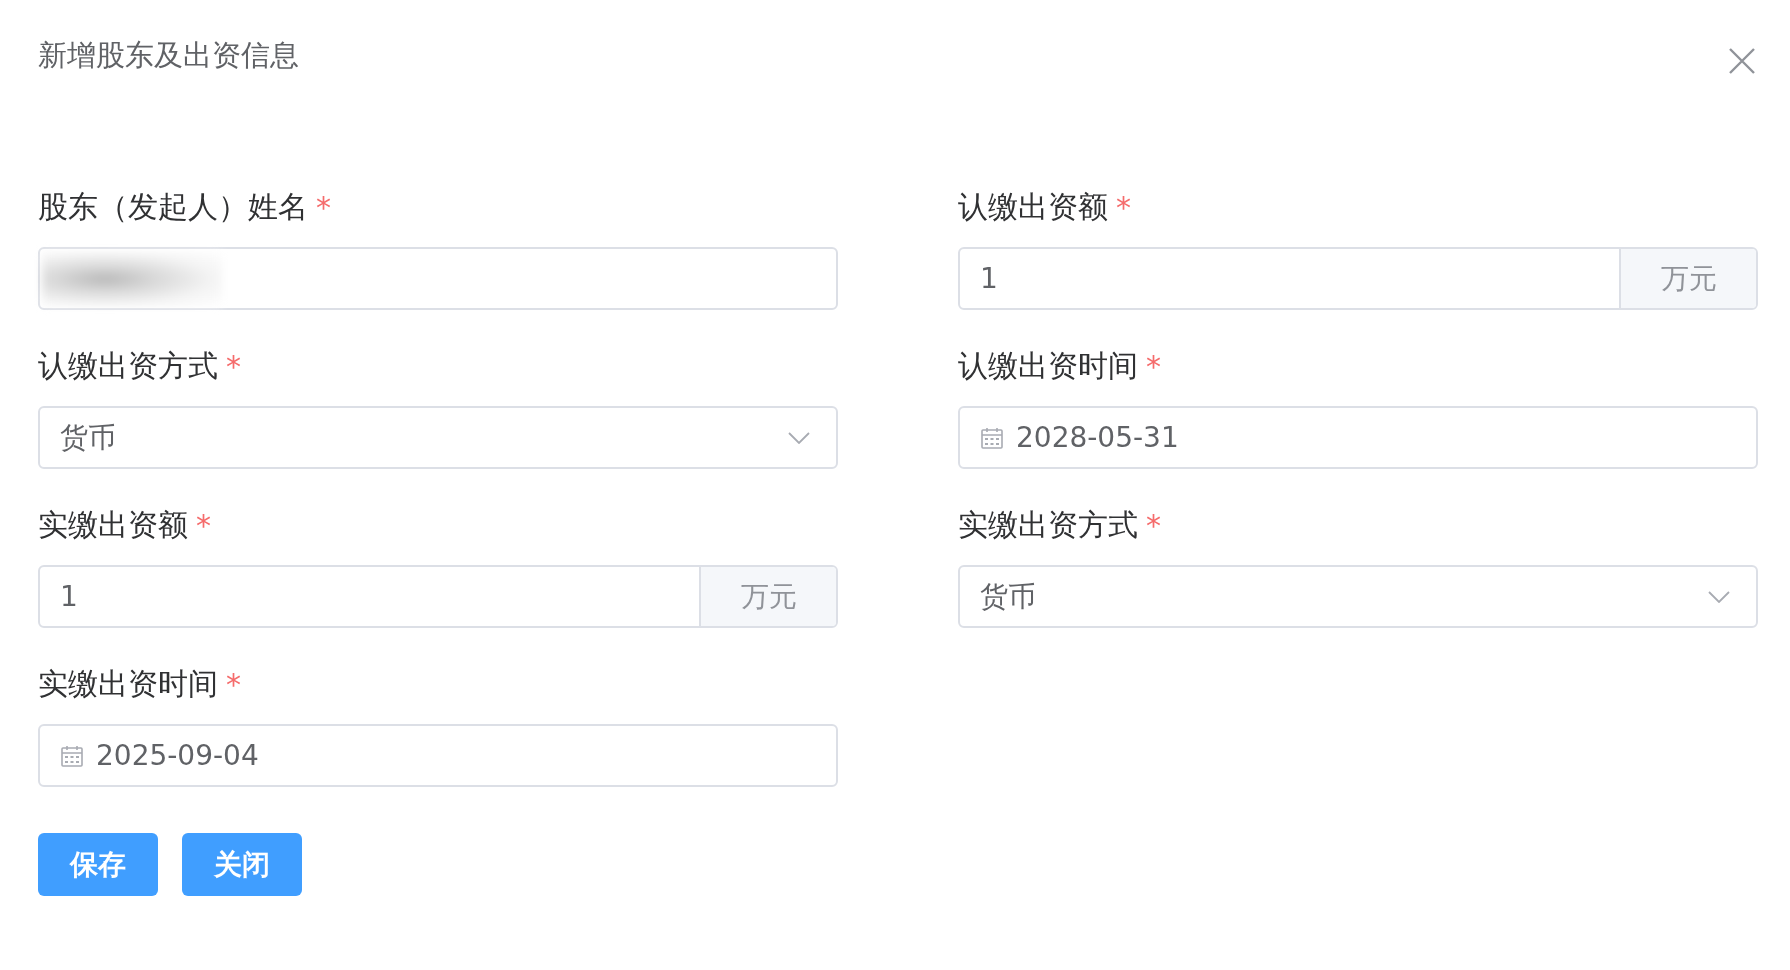  Describe the element at coordinates (128, 683) in the screenshot. I see `field-label: 实缴出资时间` at that location.